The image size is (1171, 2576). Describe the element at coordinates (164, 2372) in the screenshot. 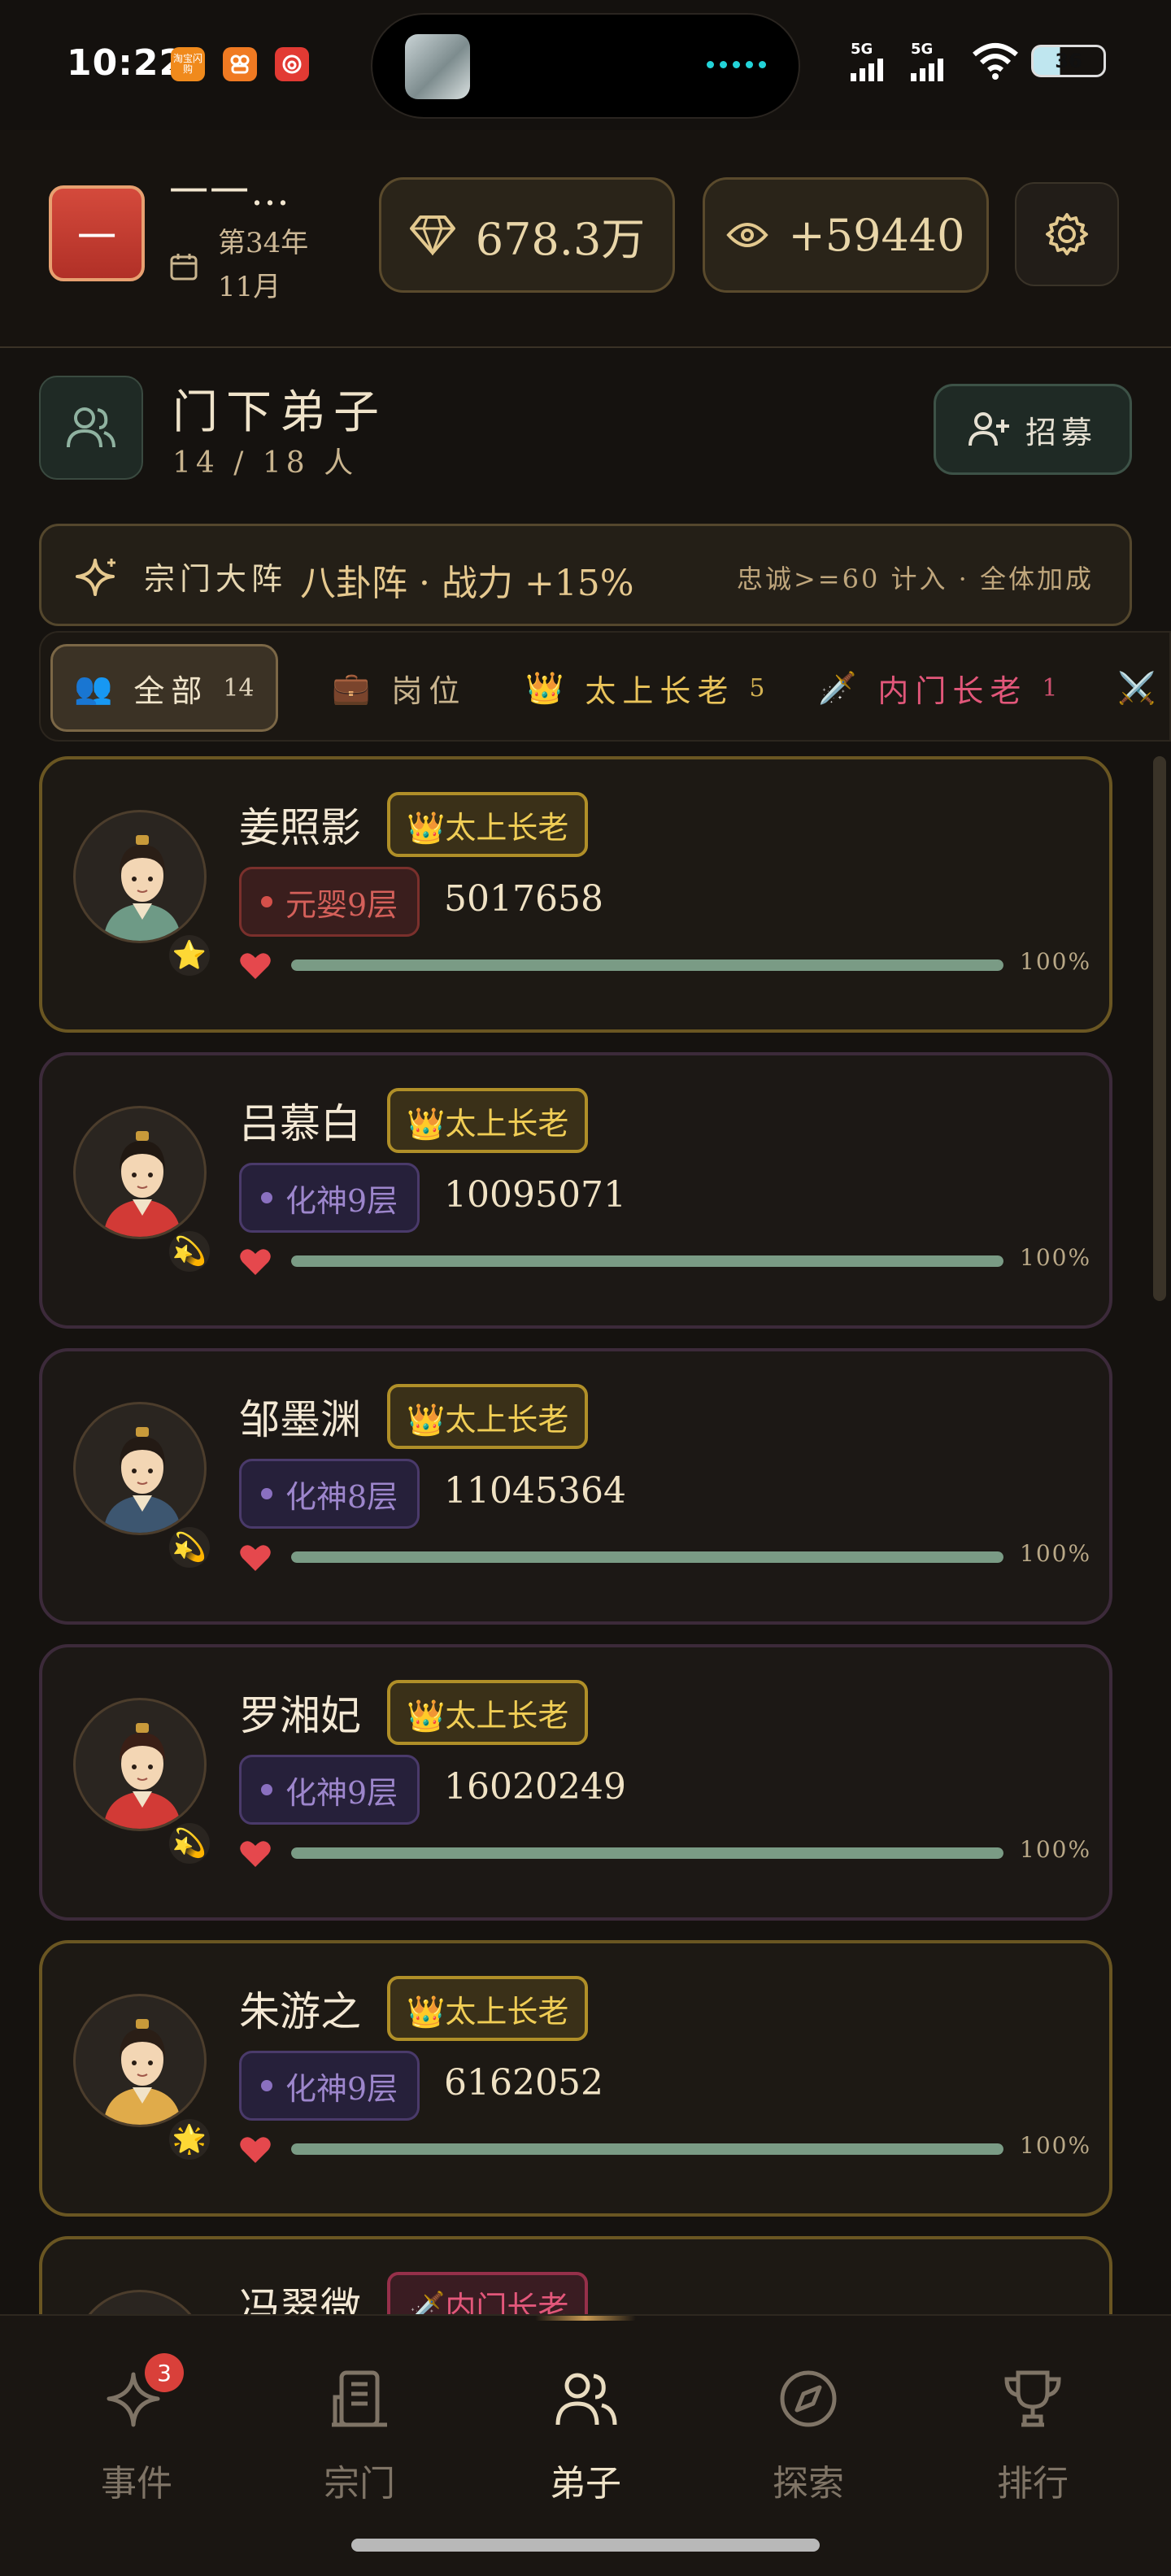

I see `events-badge: 3` at that location.